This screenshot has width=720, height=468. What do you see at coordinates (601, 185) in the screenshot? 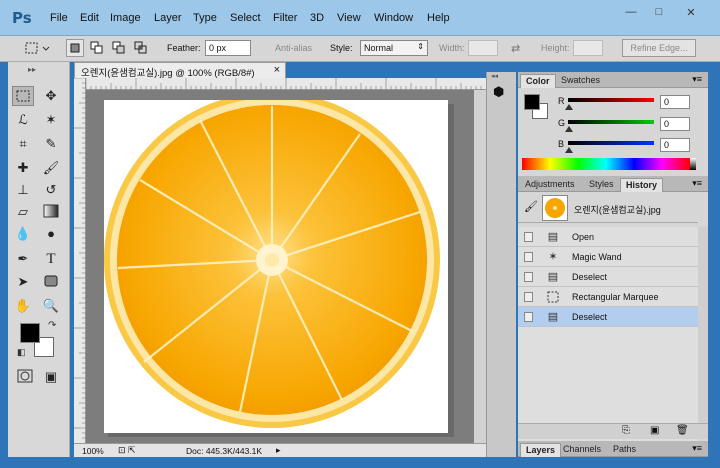
I see `tab-styles: Styles` at bounding box center [601, 185].